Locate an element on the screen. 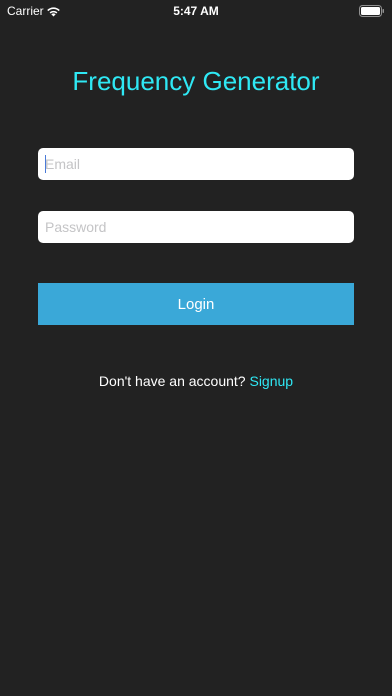 The width and height of the screenshot is (392, 696). battery-icon is located at coordinates (372, 10).